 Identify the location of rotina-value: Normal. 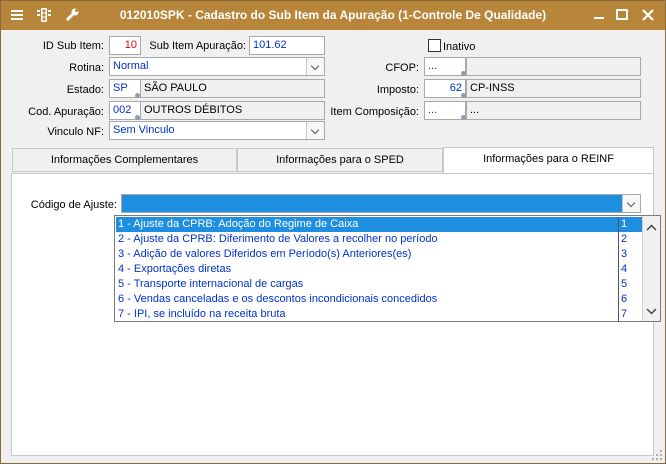
(131, 66).